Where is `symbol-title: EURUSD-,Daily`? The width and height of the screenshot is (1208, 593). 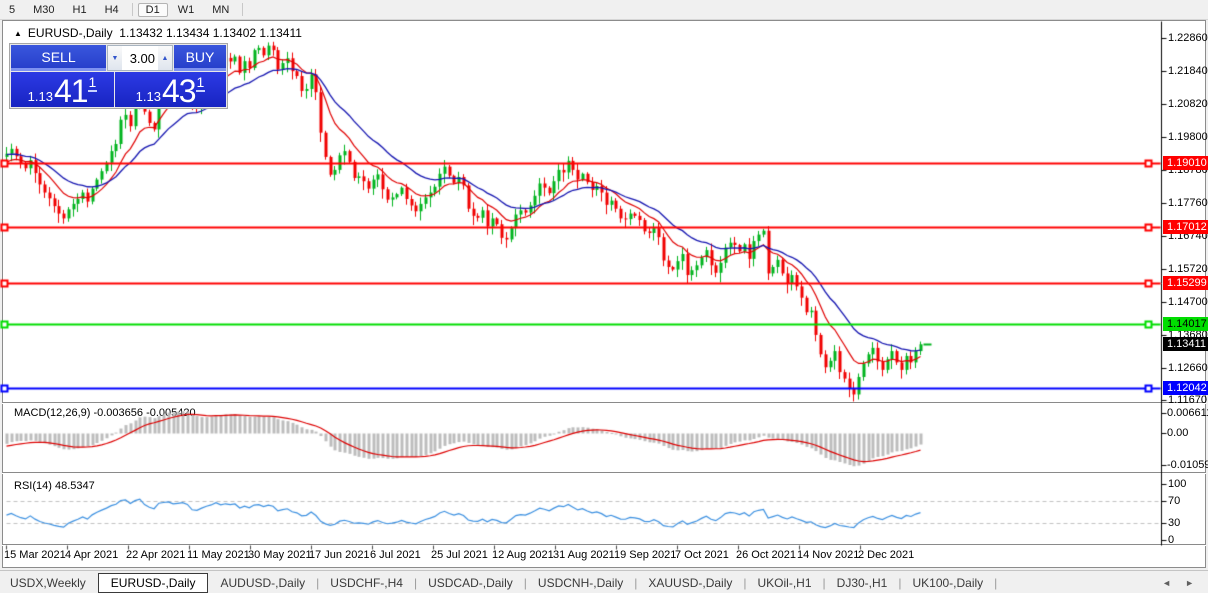
symbol-title: EURUSD-,Daily is located at coordinates (70, 33).